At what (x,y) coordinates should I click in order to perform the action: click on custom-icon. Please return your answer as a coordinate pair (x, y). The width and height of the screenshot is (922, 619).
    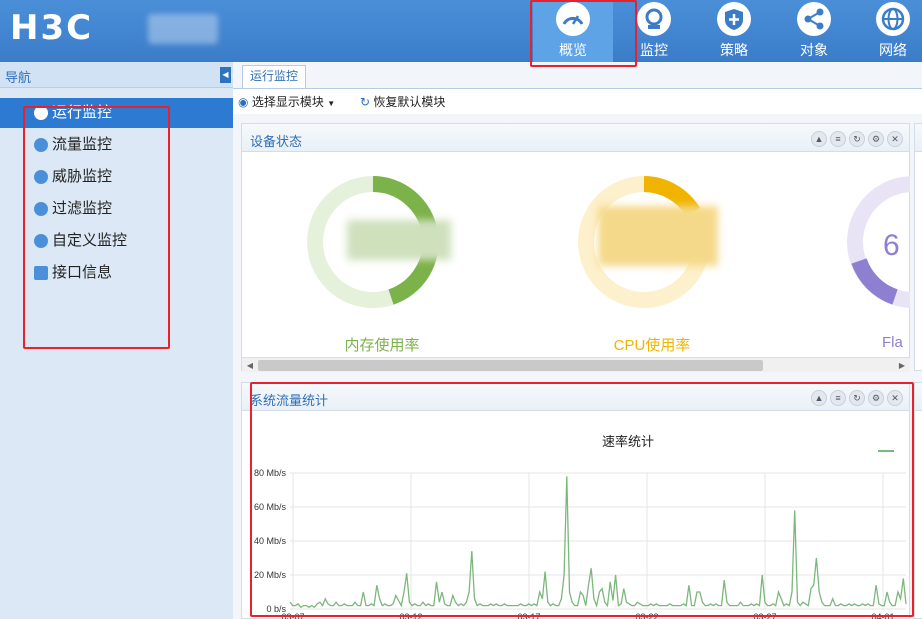
    Looking at the image, I should click on (41, 241).